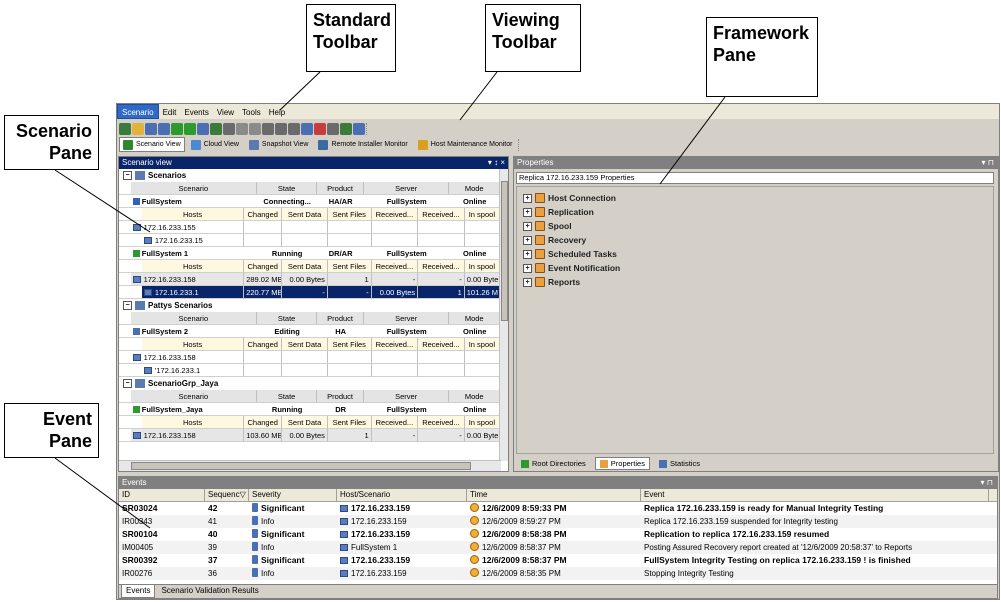  What do you see at coordinates (309, 227) in the screenshot?
I see `host-row: 172.16.233.155` at bounding box center [309, 227].